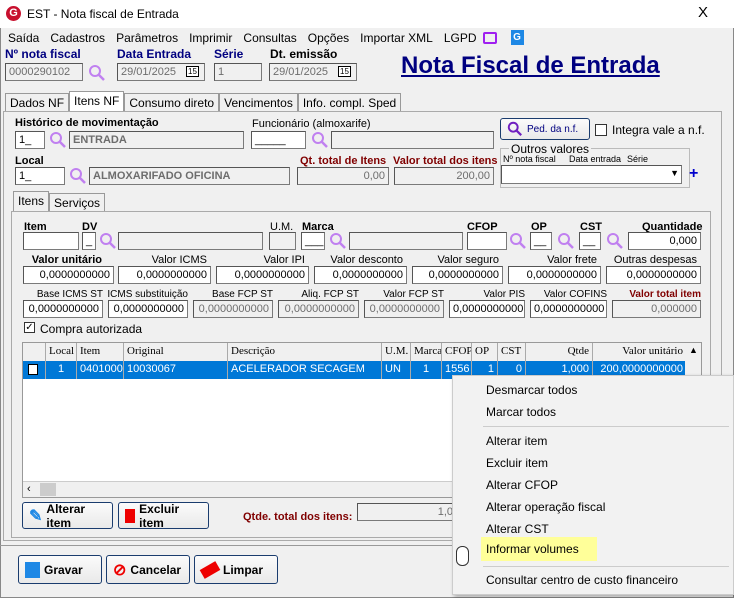  I want to click on tab-dados-nf: Dados NF, so click(37, 102).